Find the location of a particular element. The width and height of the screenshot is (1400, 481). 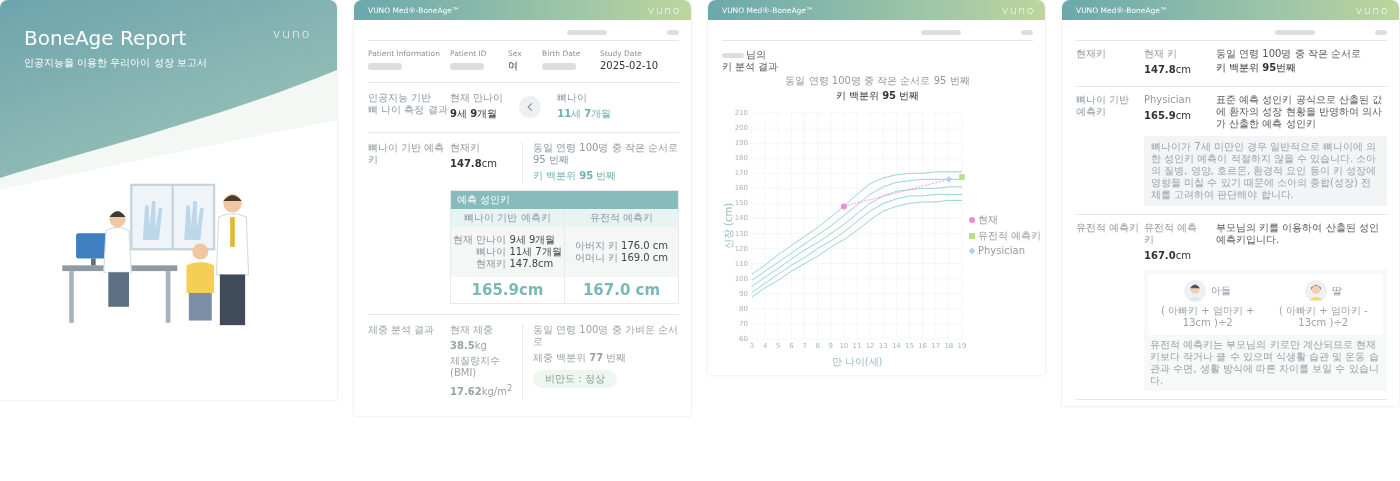

section-title: 유전적 예측키 is located at coordinates (1108, 228).